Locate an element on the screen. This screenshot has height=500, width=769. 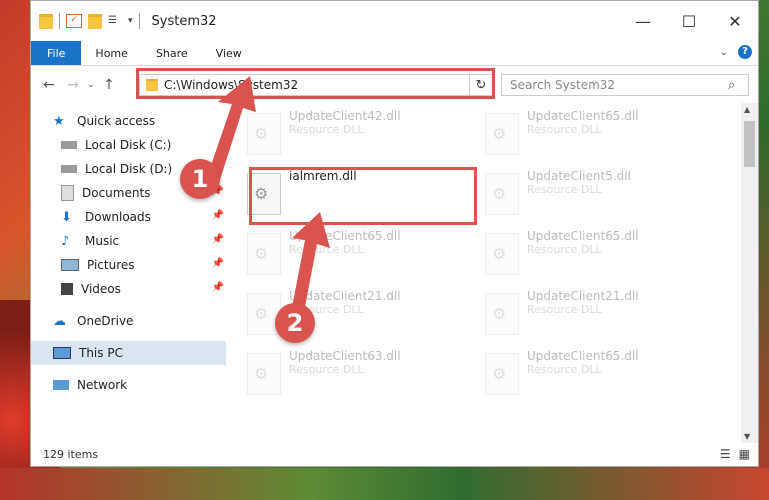
window-title: System32 is located at coordinates (184, 21).